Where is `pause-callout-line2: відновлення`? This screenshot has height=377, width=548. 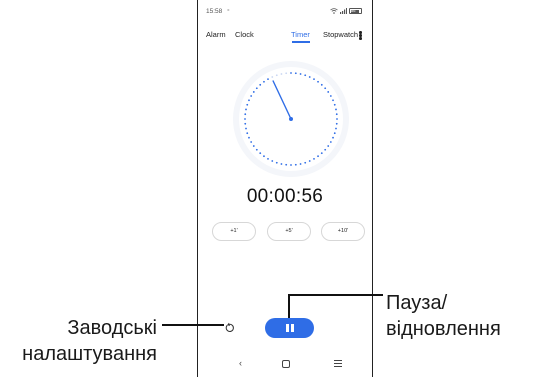
pause-callout-line2: відновлення is located at coordinates (443, 329).